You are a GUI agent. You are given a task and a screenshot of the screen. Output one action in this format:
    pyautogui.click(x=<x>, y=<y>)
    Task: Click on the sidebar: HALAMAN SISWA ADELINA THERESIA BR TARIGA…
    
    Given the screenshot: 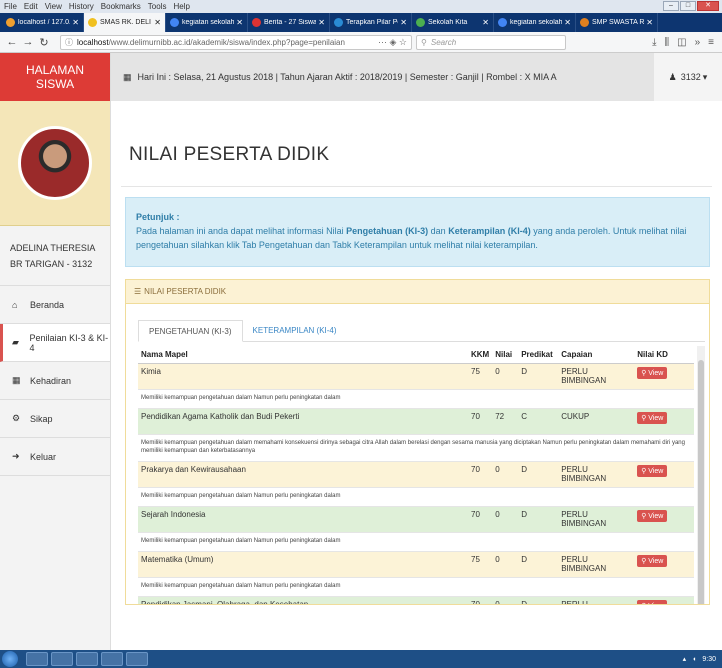 What is the action you would take?
    pyautogui.click(x=55, y=351)
    